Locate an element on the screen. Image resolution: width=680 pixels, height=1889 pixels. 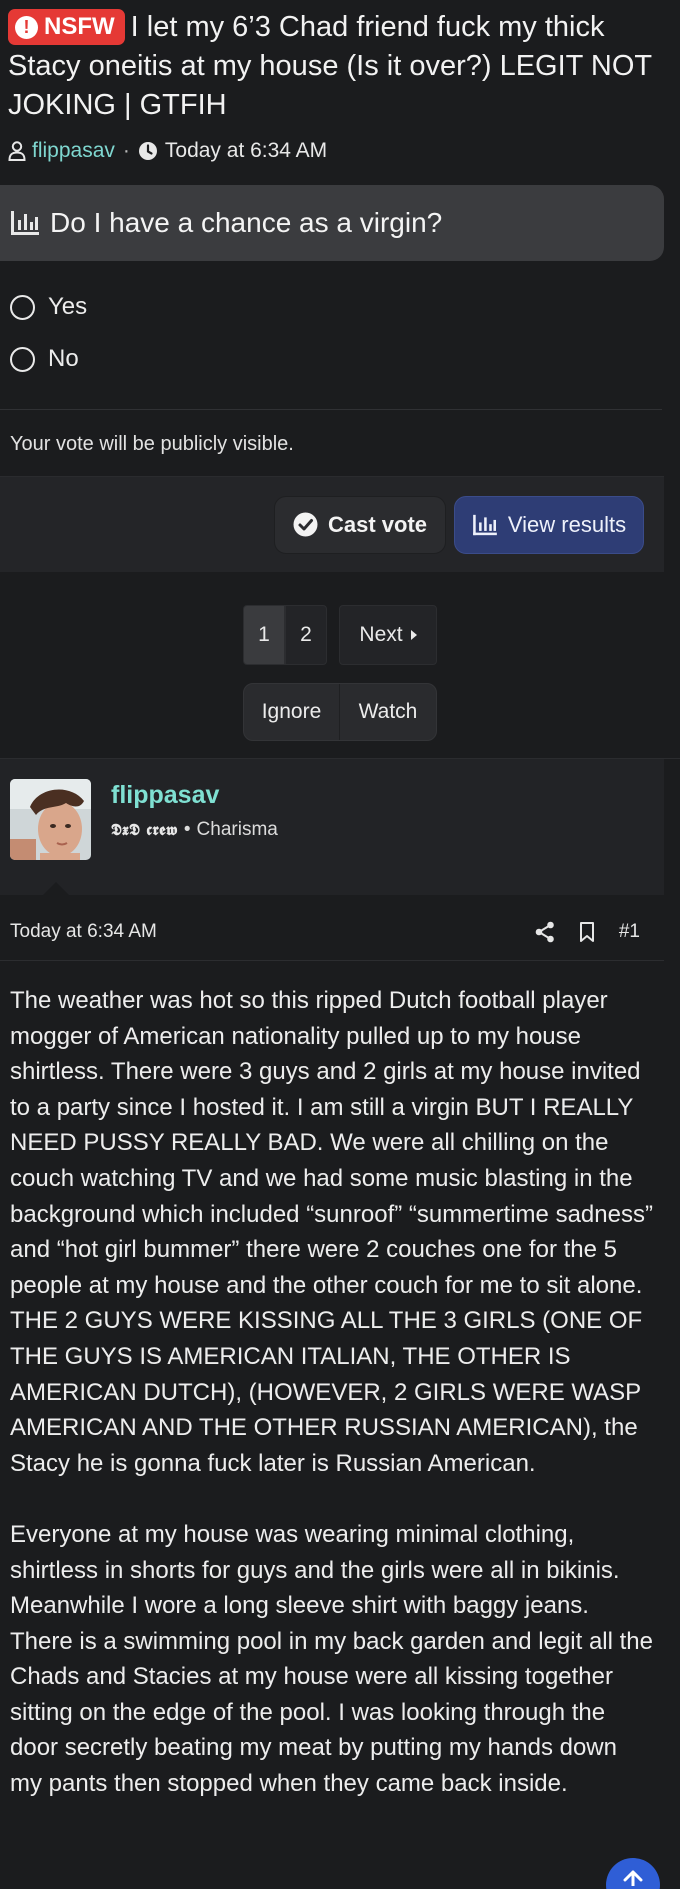
card-notch is located at coordinates (56, 889).